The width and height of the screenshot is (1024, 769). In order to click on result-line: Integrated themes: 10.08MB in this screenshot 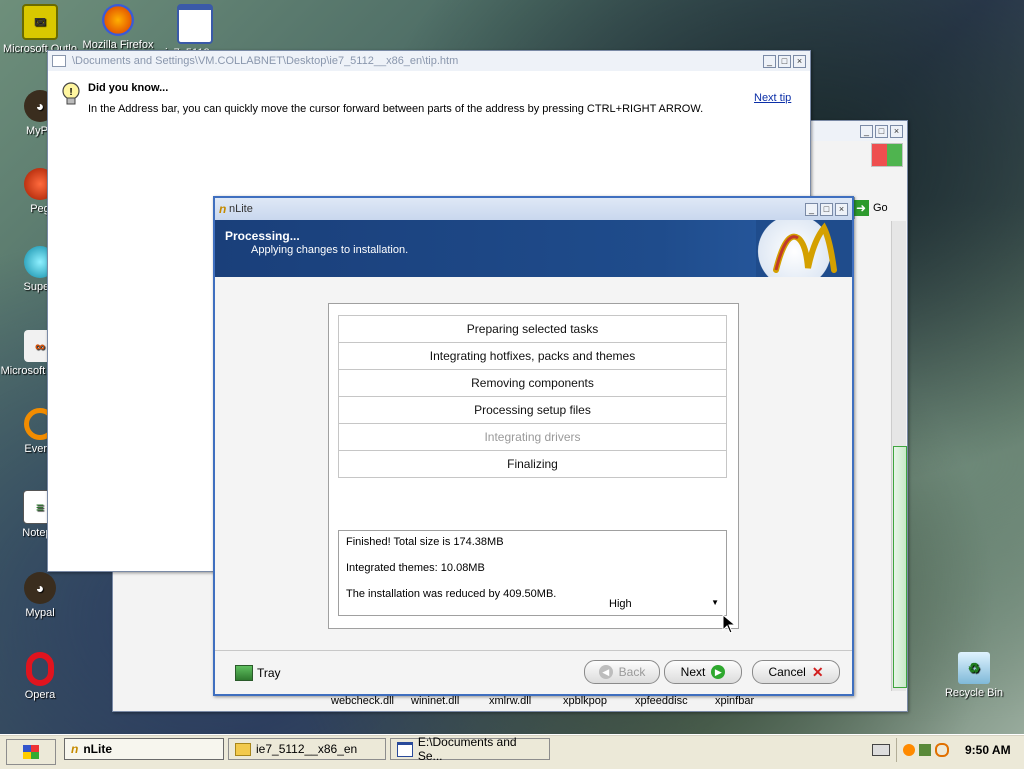, I will do `click(415, 568)`.